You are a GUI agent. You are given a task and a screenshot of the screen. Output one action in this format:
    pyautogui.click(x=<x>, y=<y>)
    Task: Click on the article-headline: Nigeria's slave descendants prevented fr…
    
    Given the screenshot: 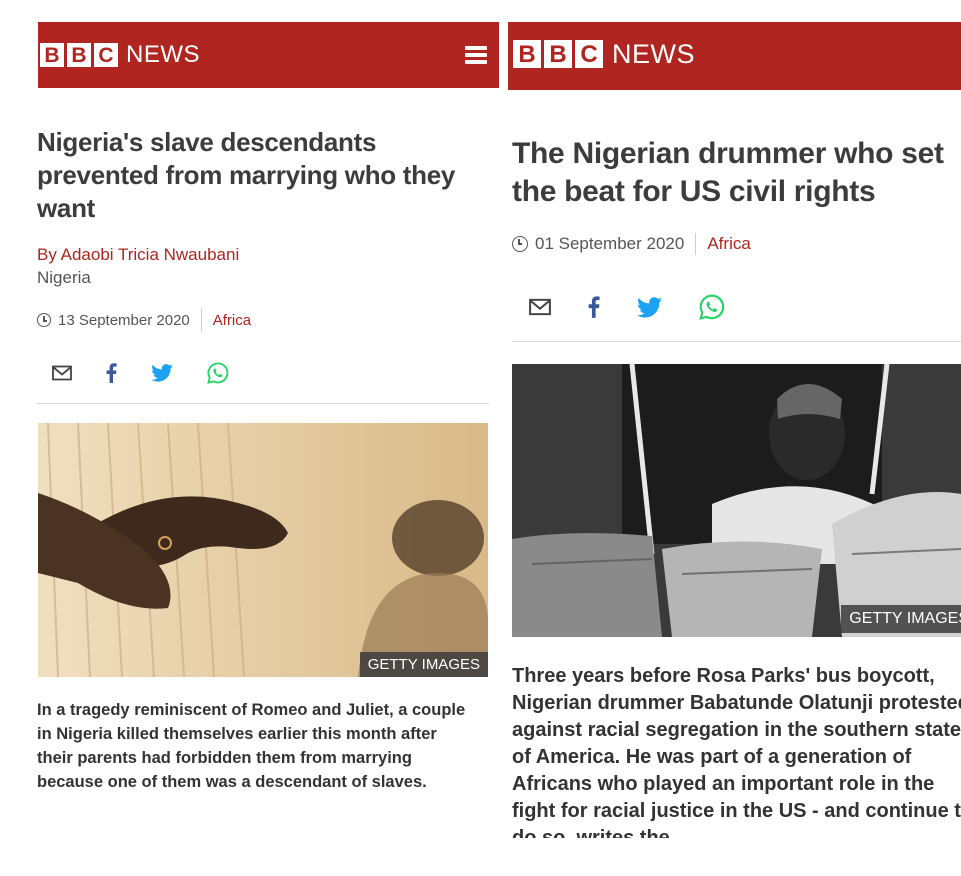 What is the action you would take?
    pyautogui.click(x=246, y=175)
    